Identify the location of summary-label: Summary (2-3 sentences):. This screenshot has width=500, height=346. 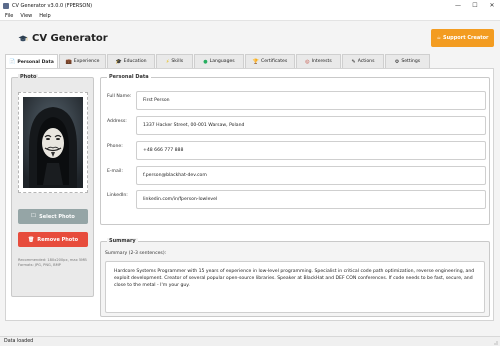
(136, 253).